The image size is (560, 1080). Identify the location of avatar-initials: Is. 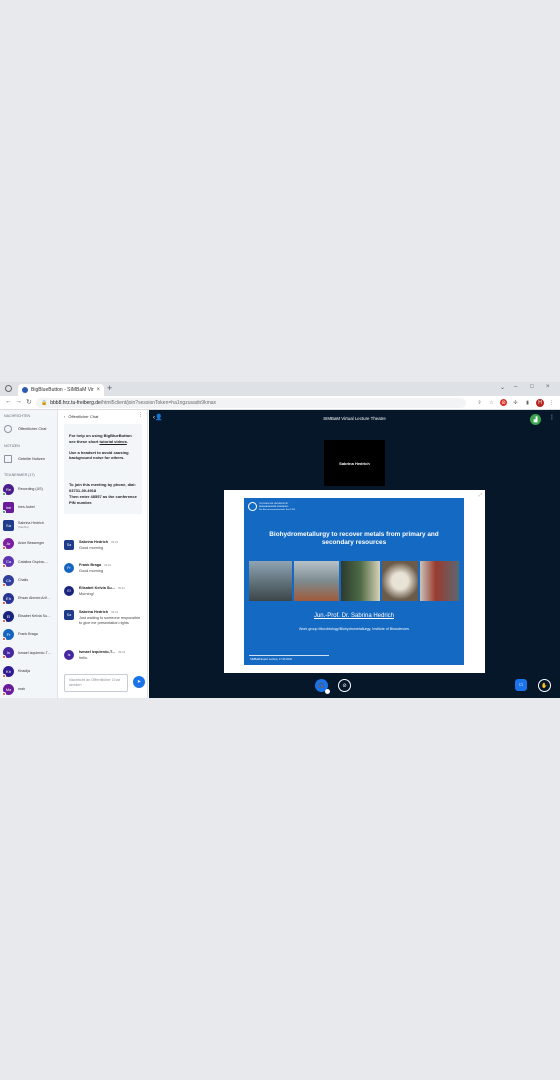
(69, 655).